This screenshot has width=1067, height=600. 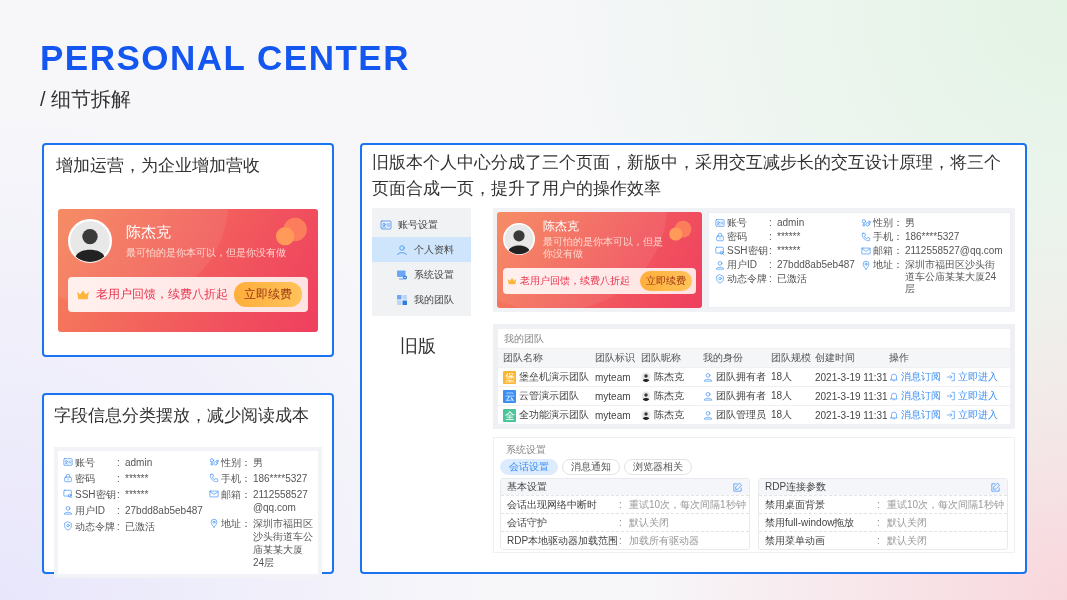 I want to click on version-label: 旧版, so click(x=418, y=346).